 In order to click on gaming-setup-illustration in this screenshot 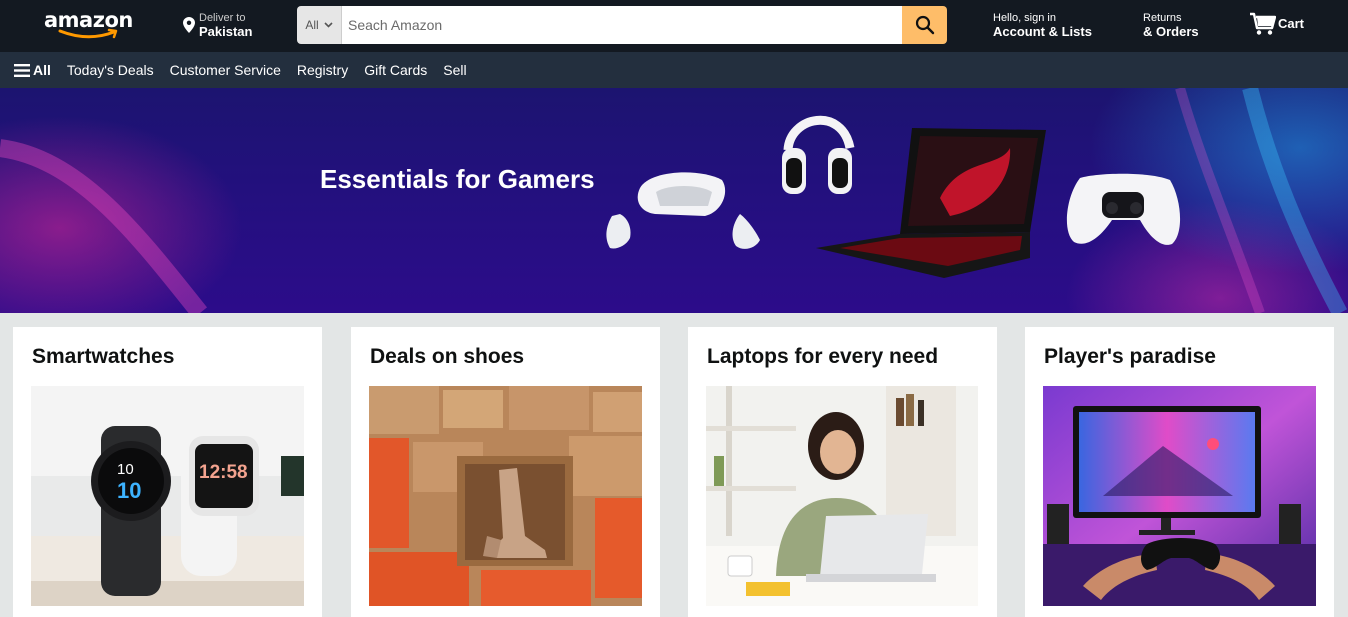, I will do `click(1179, 496)`.